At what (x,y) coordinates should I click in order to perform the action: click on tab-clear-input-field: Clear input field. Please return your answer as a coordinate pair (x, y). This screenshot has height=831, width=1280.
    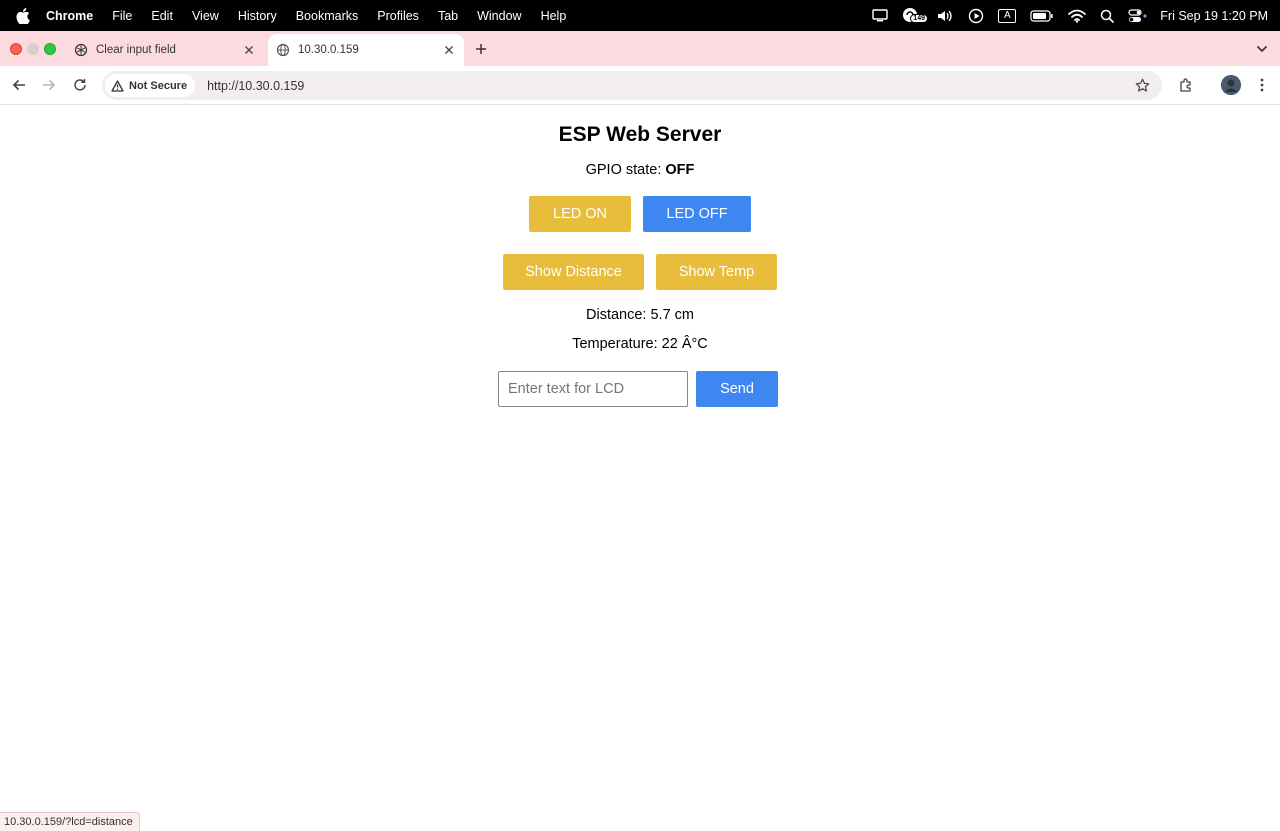
    Looking at the image, I should click on (165, 50).